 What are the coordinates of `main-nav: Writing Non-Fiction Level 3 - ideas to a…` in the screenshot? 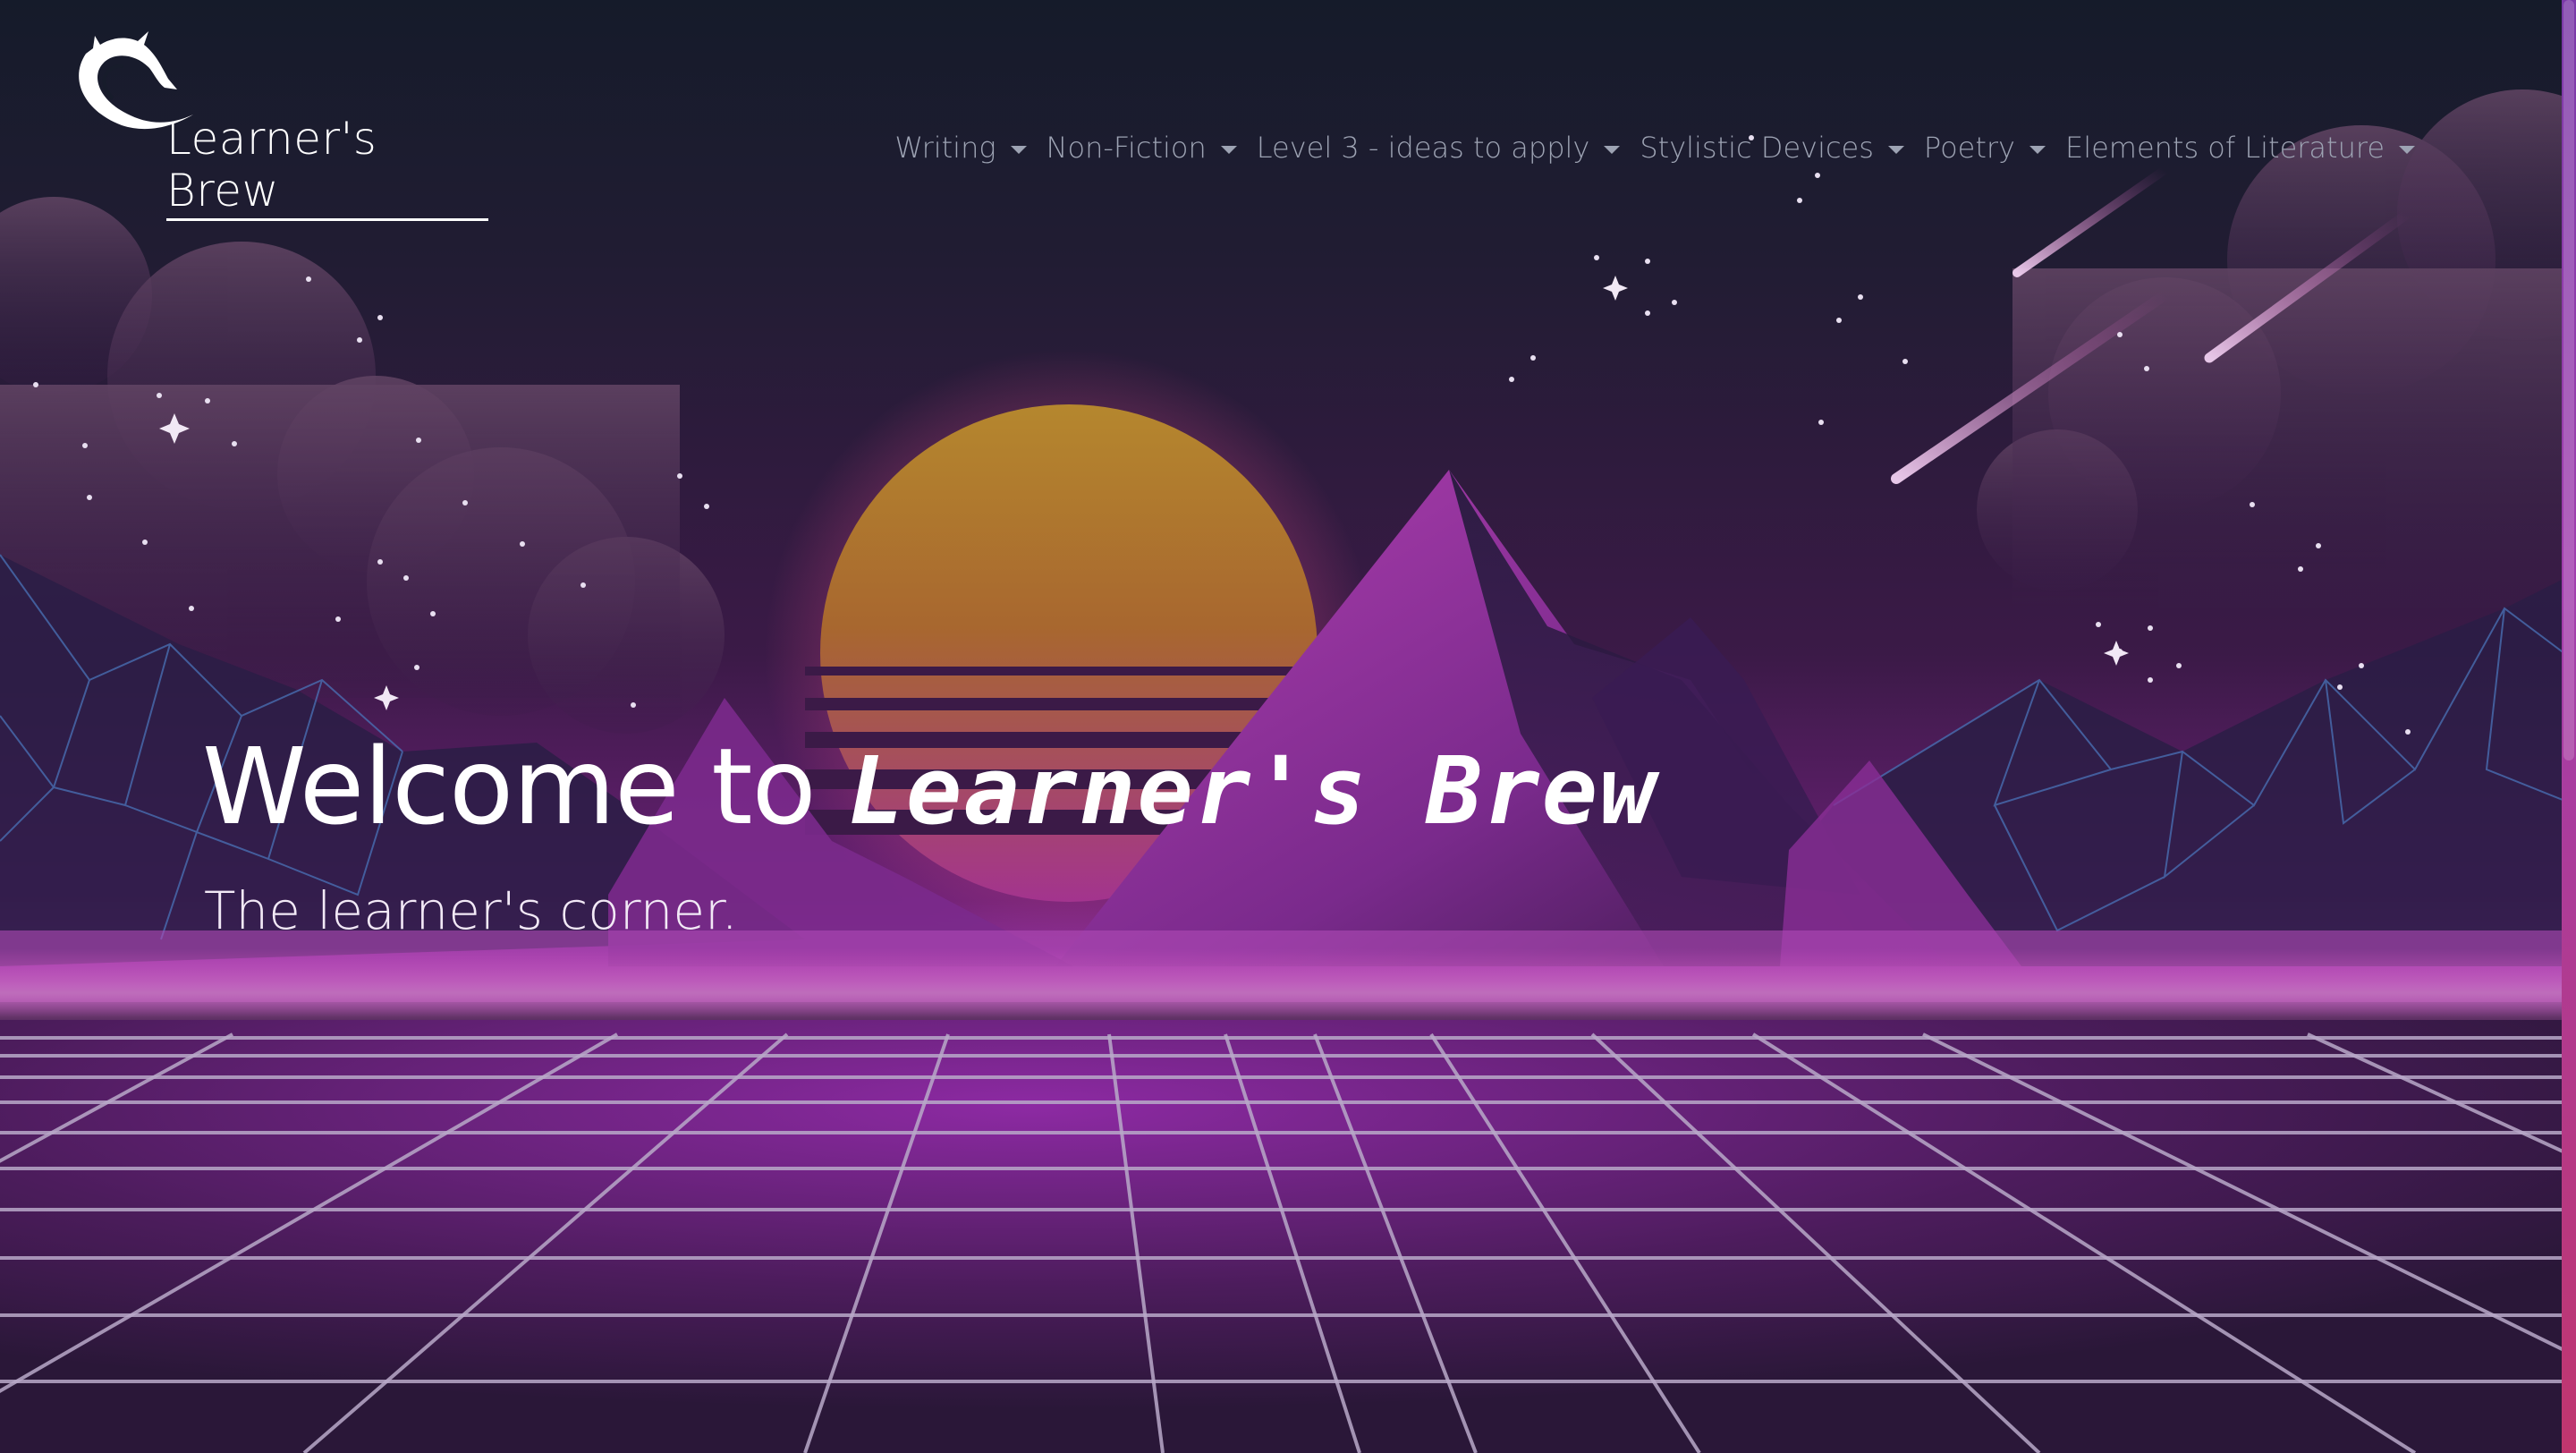 It's located at (1654, 148).